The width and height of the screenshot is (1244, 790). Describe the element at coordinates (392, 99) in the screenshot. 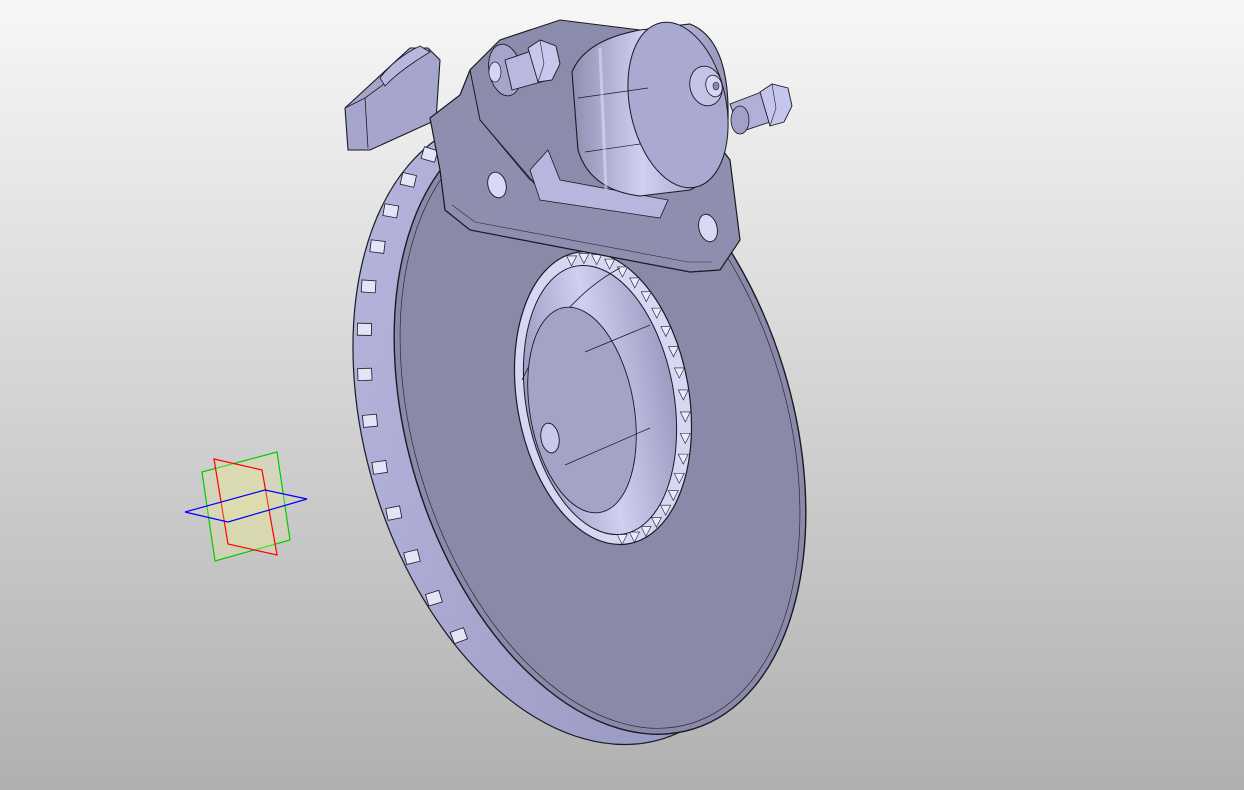

I see `caliper-bracket-left` at that location.